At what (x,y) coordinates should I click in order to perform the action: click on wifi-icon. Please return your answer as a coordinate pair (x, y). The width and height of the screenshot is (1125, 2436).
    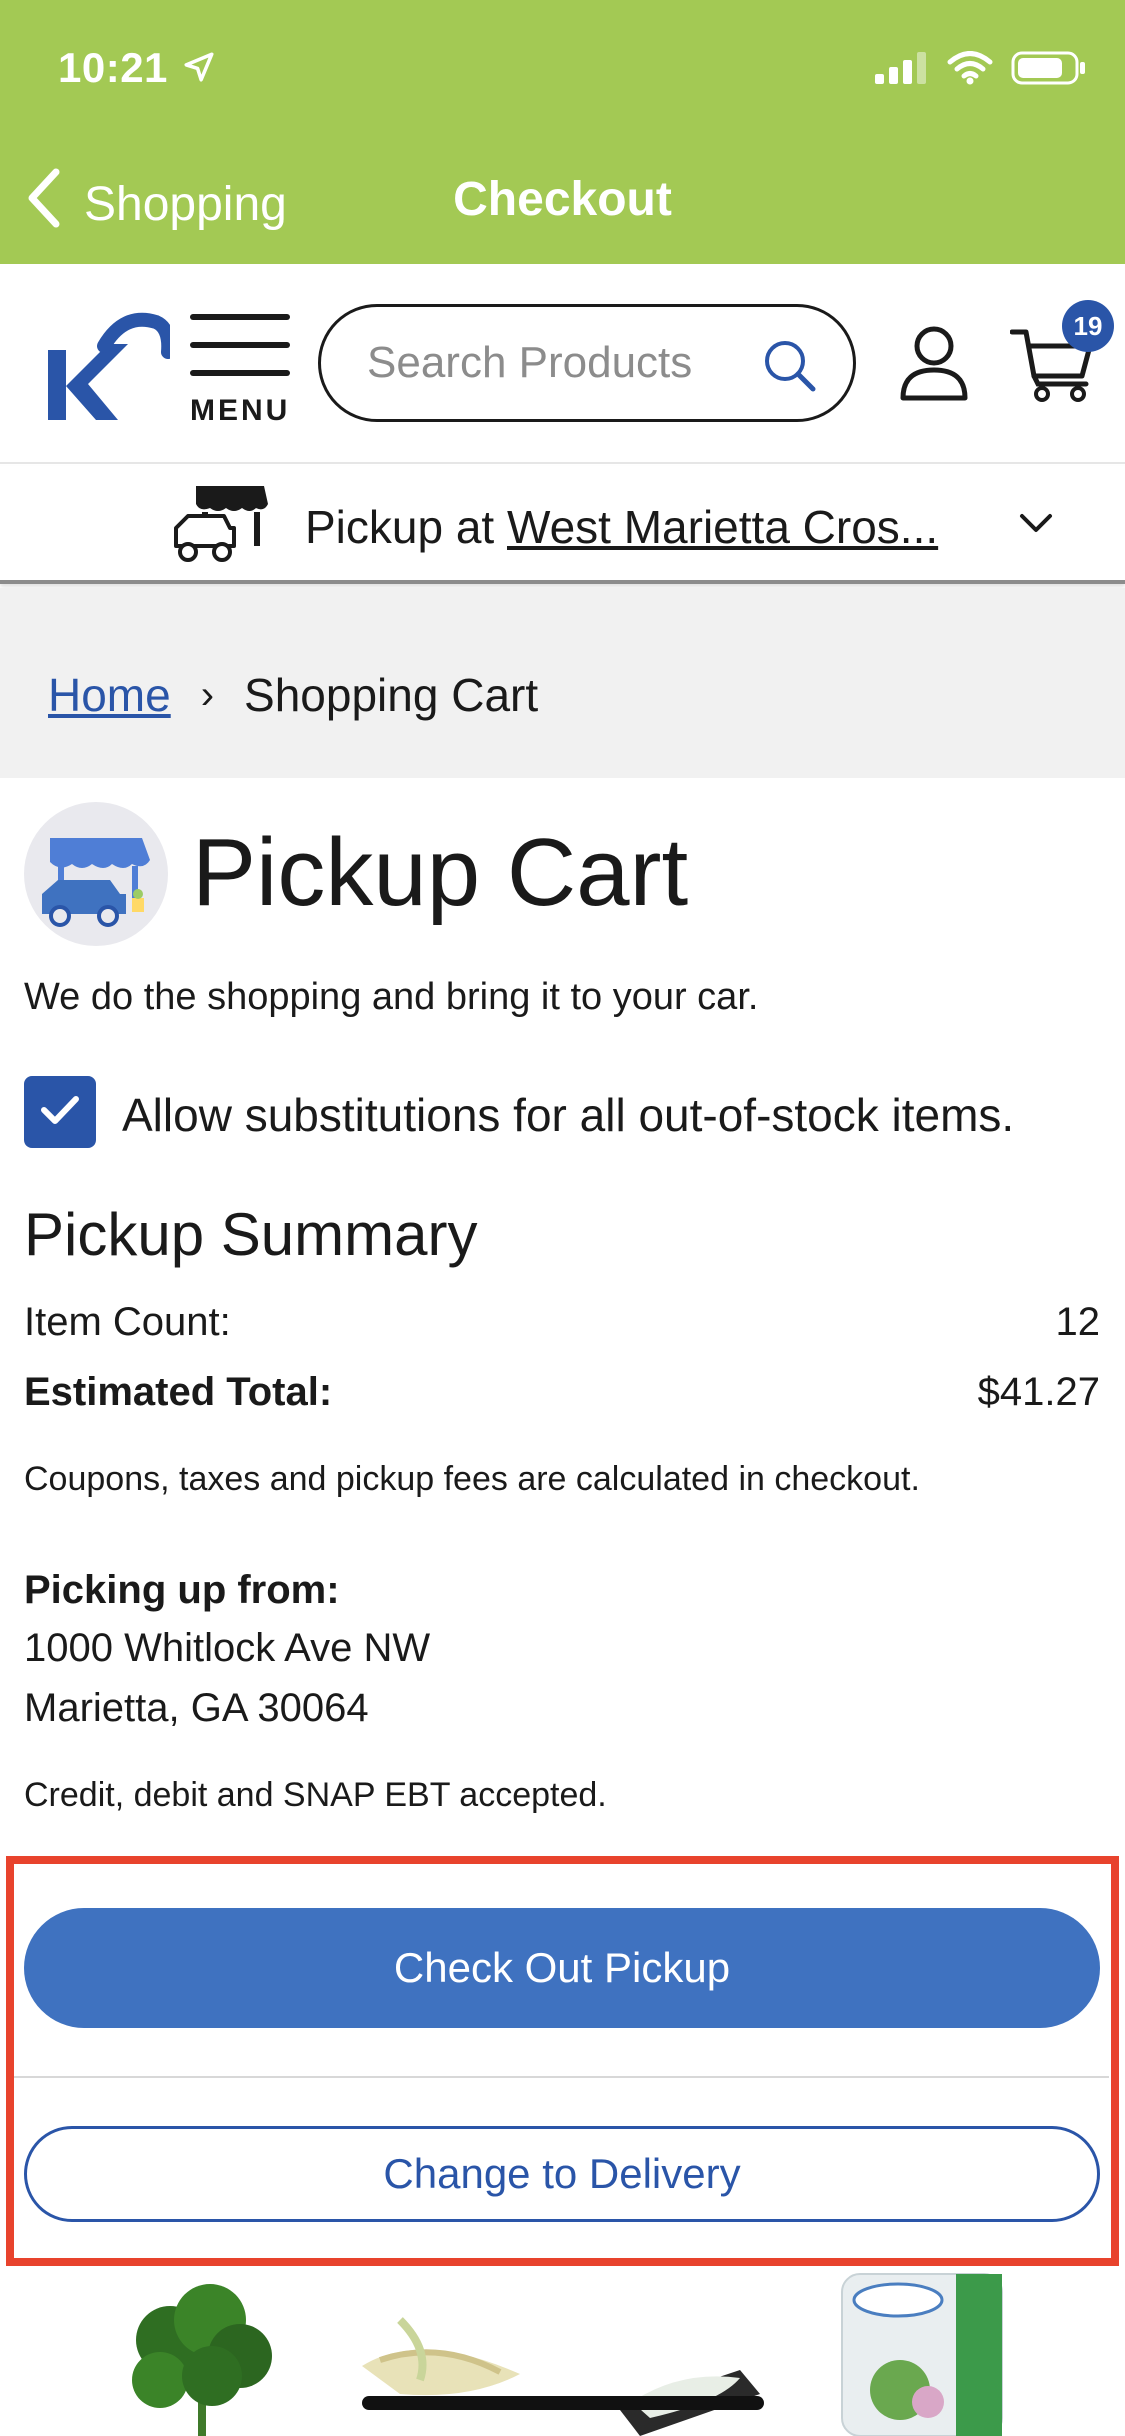
    Looking at the image, I should click on (970, 70).